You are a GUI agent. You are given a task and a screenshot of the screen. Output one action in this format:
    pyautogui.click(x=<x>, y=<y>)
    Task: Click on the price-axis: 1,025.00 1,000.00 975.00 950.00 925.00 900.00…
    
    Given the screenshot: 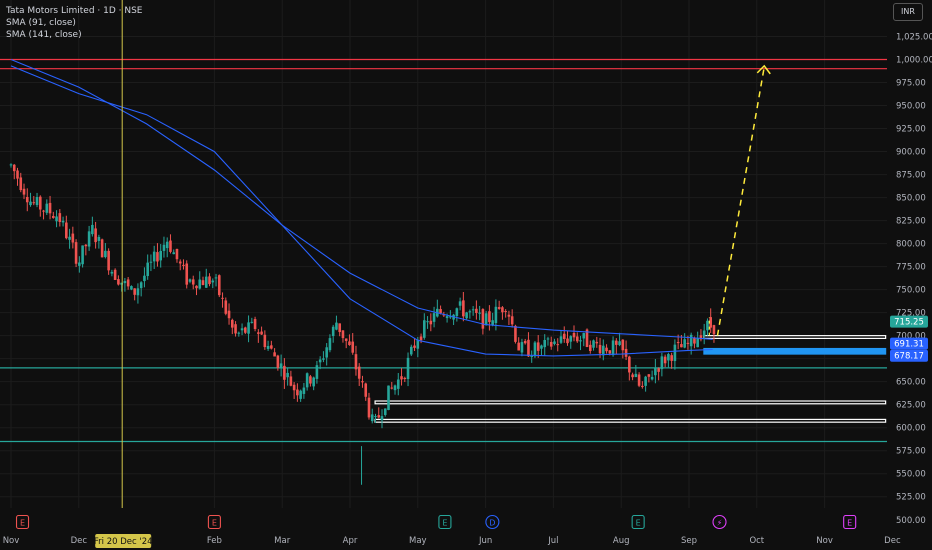 What is the action you would take?
    pyautogui.click(x=910, y=275)
    